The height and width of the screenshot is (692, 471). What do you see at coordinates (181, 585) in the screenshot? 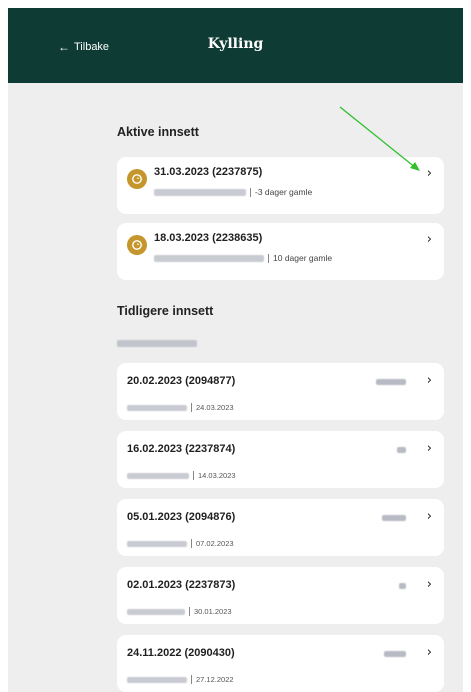
I see `previous-item-date: 02.01.2023 (2237873)` at bounding box center [181, 585].